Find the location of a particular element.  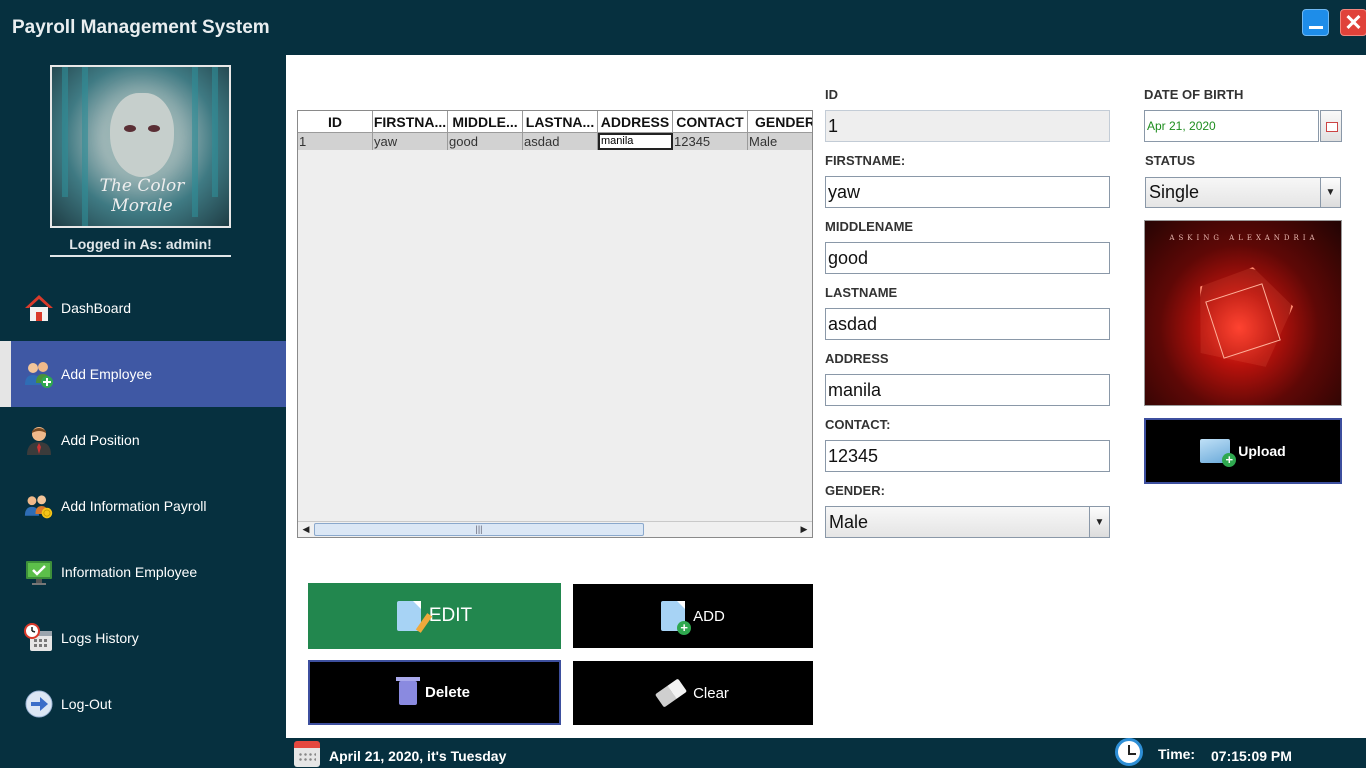

avatar-signature: The Color Morale is located at coordinates (142, 196).